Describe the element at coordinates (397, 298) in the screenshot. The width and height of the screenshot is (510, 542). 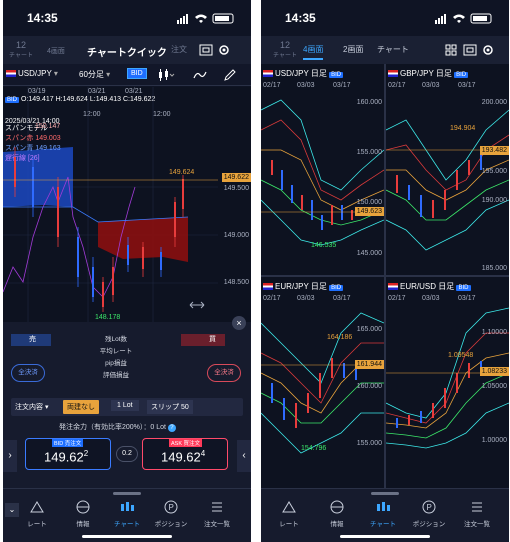
I see `q4-date-1: 02/17` at that location.